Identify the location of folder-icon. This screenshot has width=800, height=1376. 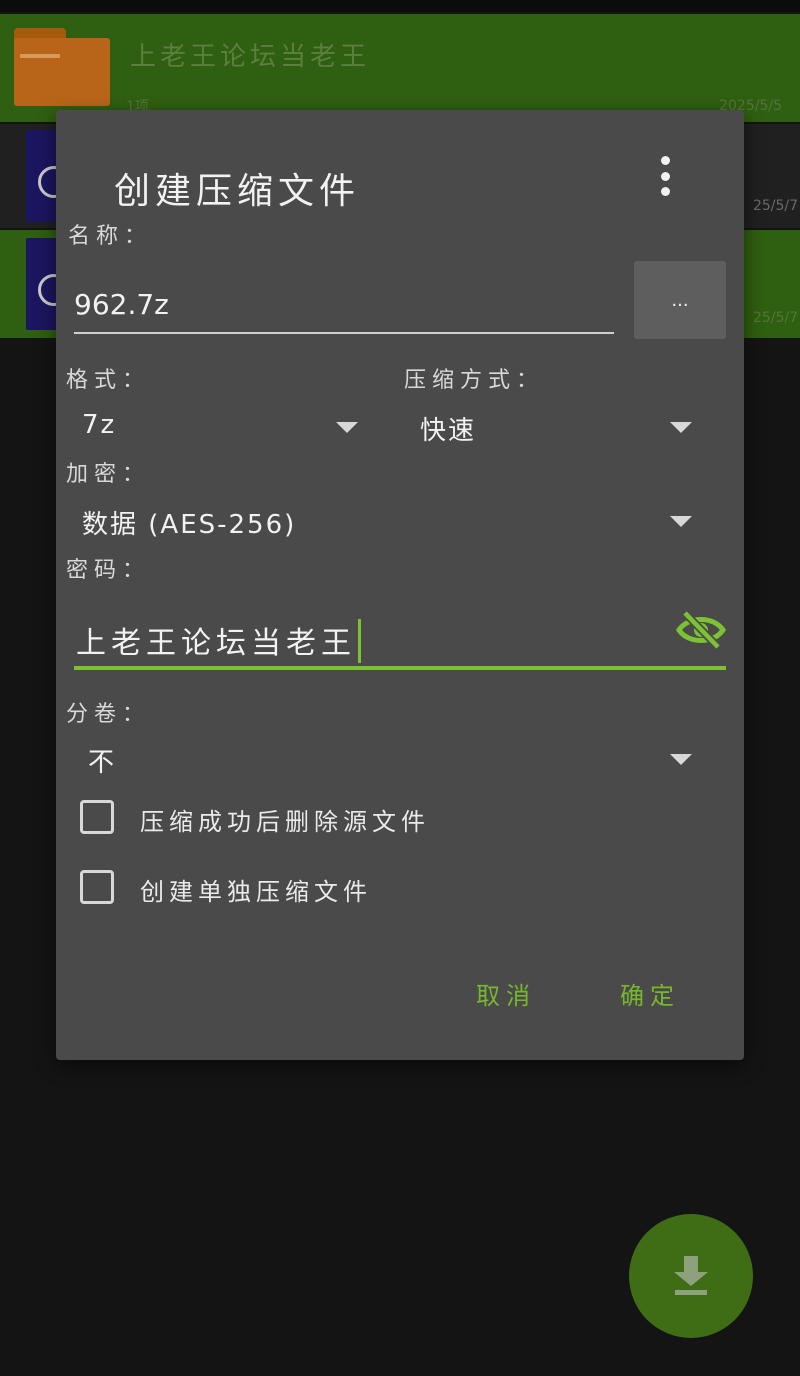
(62, 67).